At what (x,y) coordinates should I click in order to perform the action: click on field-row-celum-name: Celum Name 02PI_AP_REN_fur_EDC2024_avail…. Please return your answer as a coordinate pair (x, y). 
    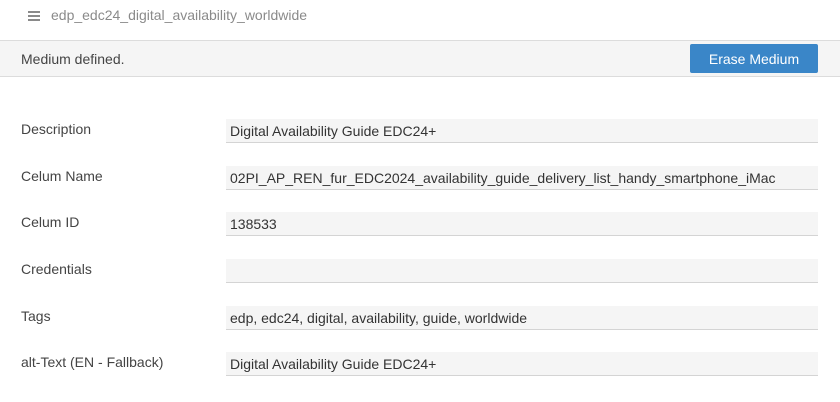
    Looking at the image, I should click on (420, 178).